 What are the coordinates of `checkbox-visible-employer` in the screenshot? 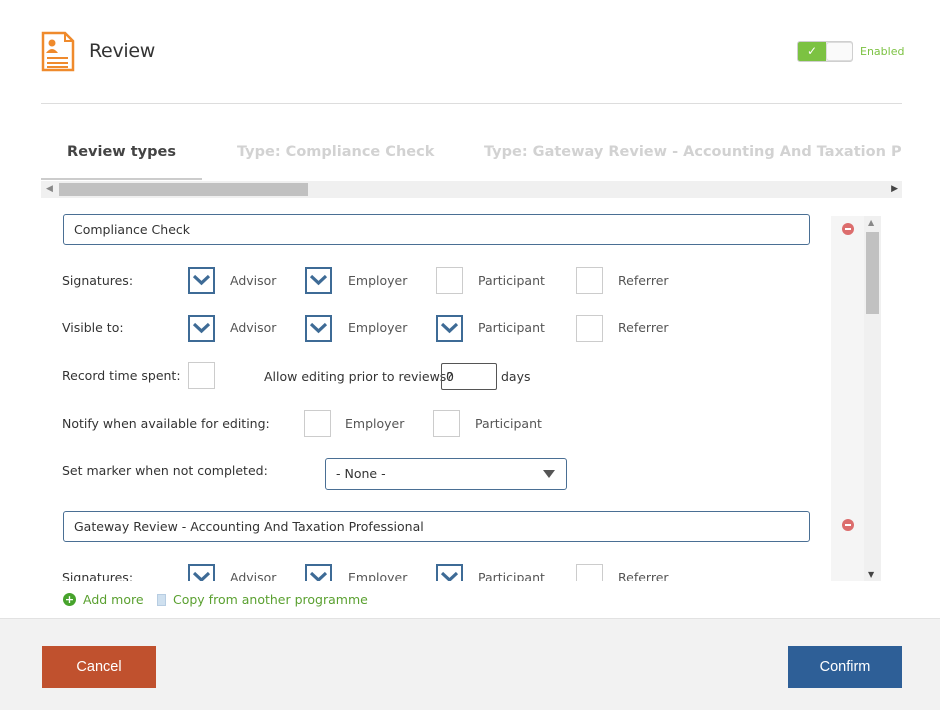 It's located at (318, 328).